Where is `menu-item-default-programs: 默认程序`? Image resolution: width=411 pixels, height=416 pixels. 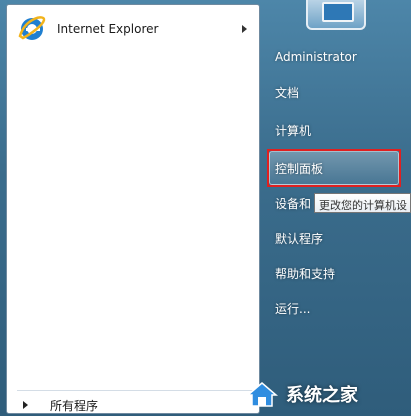
menu-item-default-programs: 默认程序 is located at coordinates (335, 238).